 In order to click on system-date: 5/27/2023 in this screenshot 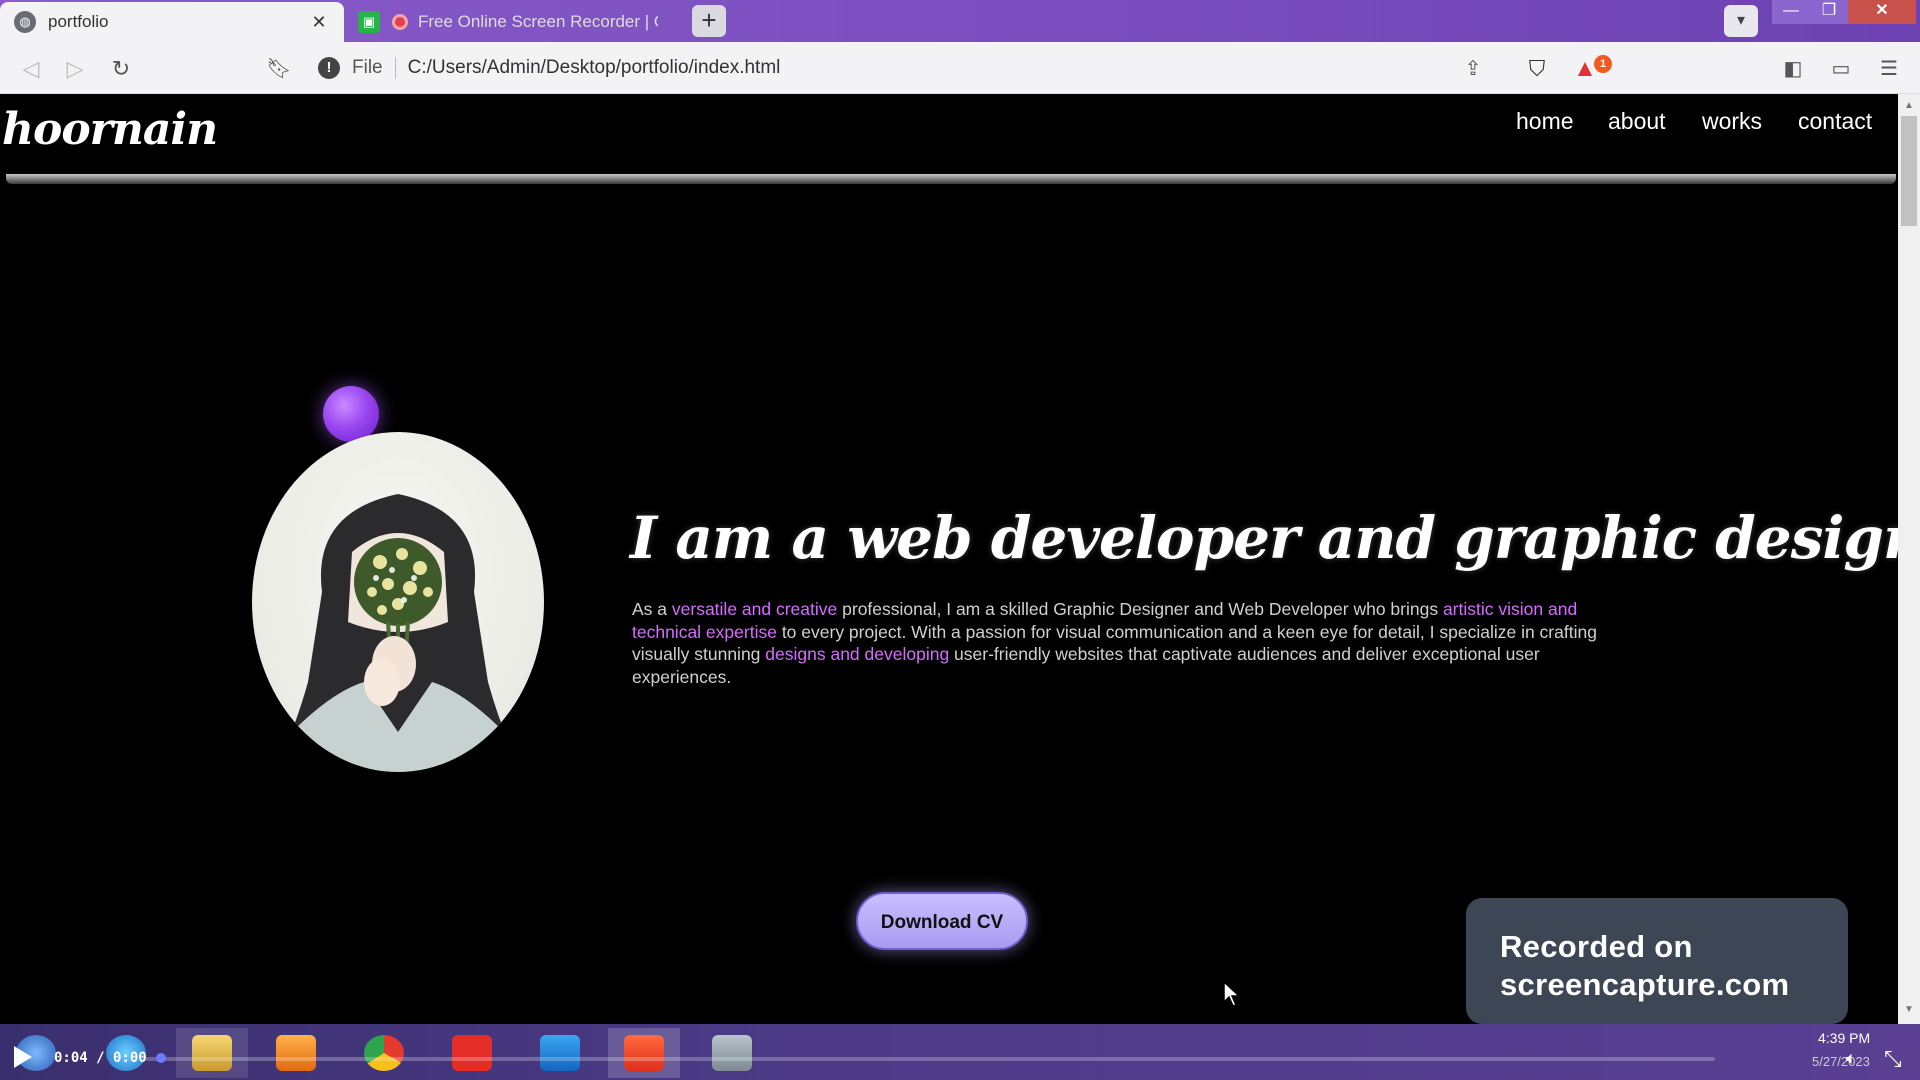, I will do `click(1841, 1061)`.